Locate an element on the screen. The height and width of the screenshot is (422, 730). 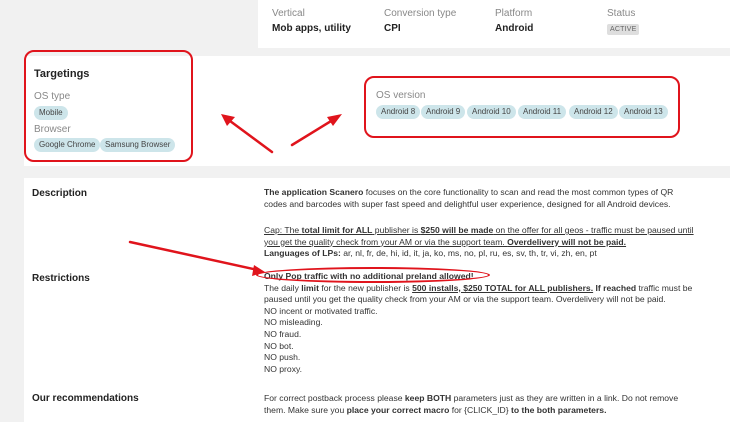
annotation-arrows is located at coordinates (235, 195).